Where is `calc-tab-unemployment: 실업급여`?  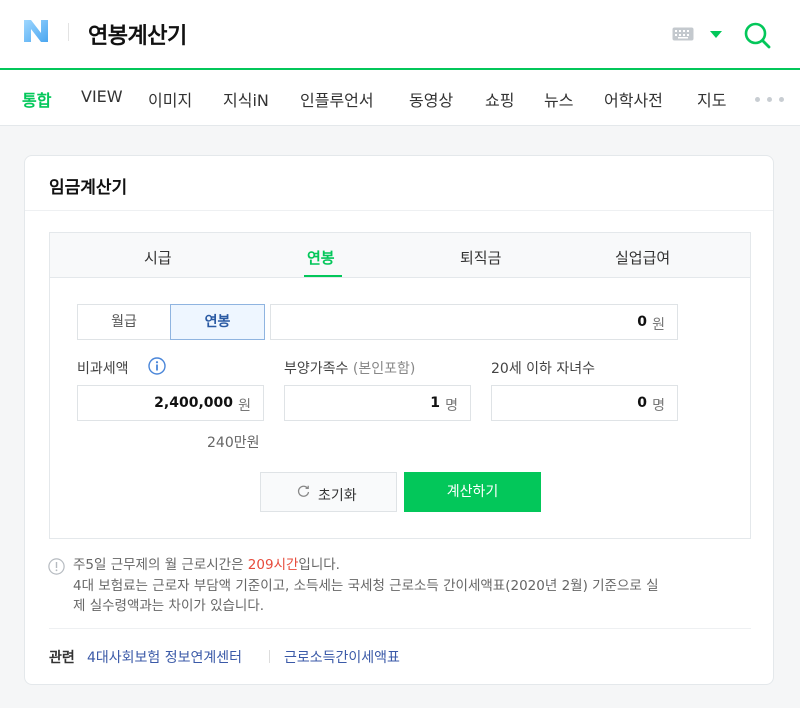
calc-tab-unemployment: 실업급여 is located at coordinates (642, 257).